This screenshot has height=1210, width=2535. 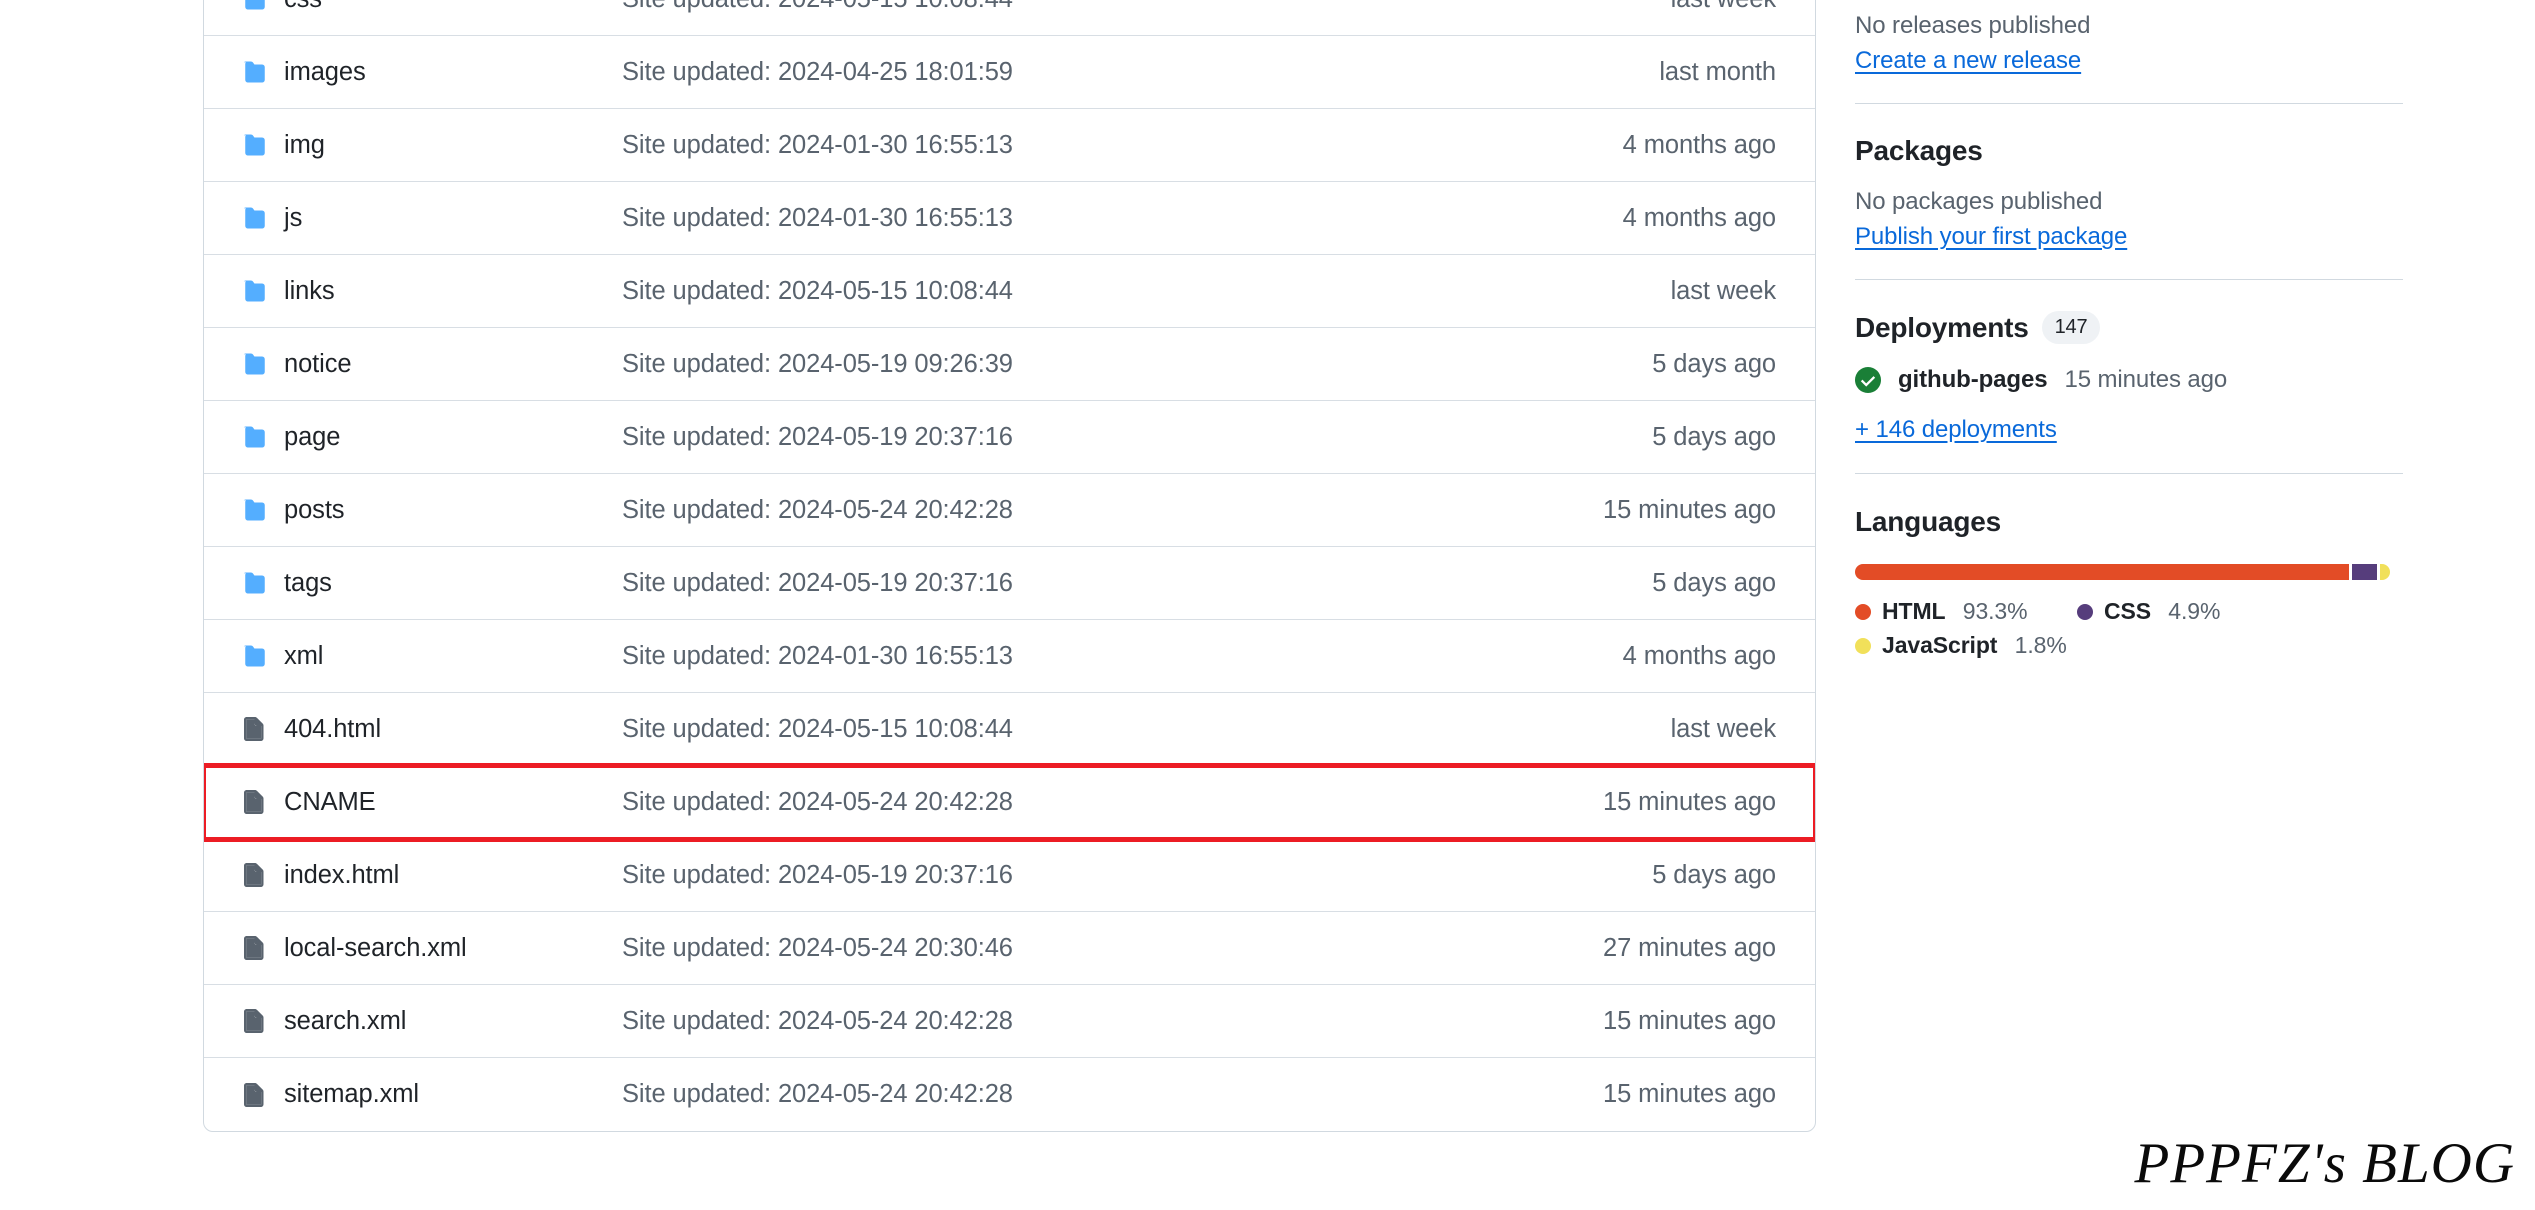 What do you see at coordinates (453, 583) in the screenshot?
I see `file-name-link: tags` at bounding box center [453, 583].